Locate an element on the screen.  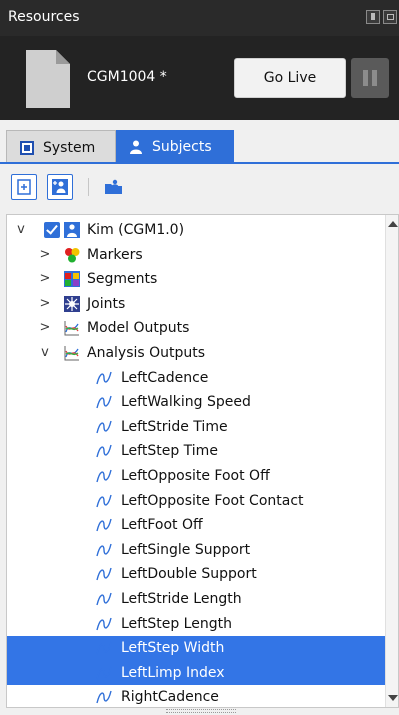
subjects-toolbar is located at coordinates (199, 186).